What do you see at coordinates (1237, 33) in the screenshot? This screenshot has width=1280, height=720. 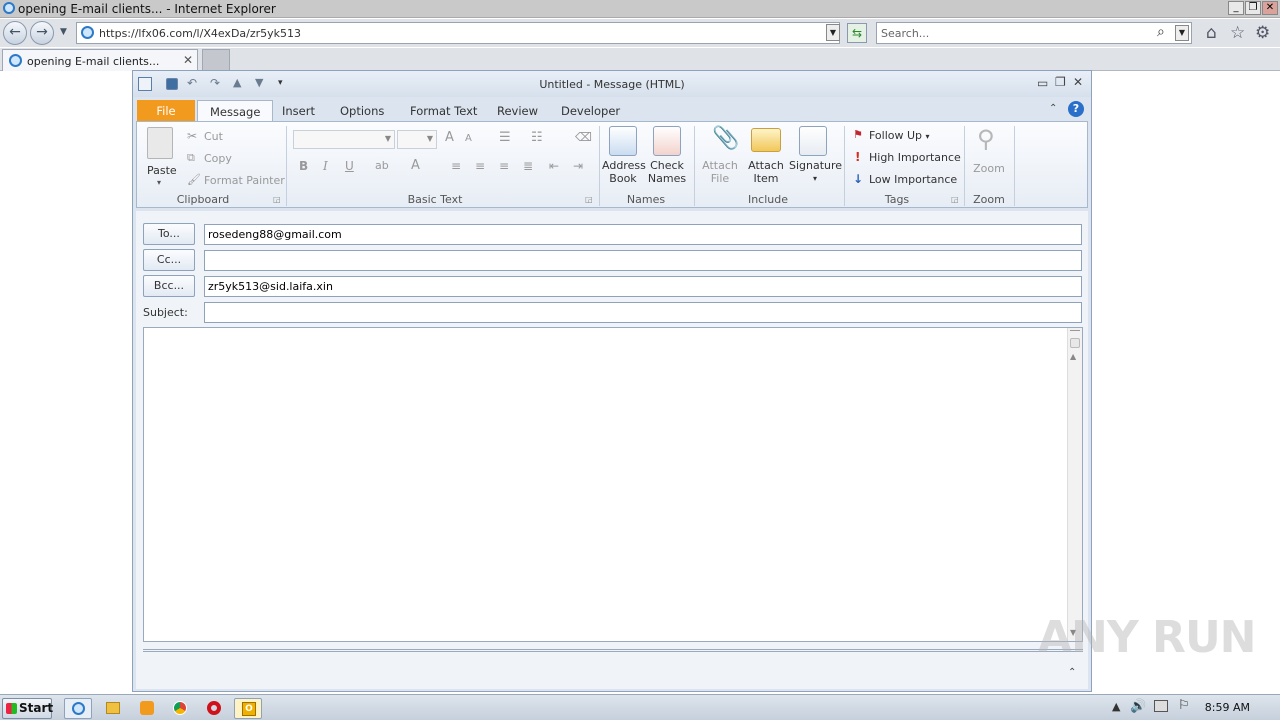 I see `favorites-star-icon: ☆` at bounding box center [1237, 33].